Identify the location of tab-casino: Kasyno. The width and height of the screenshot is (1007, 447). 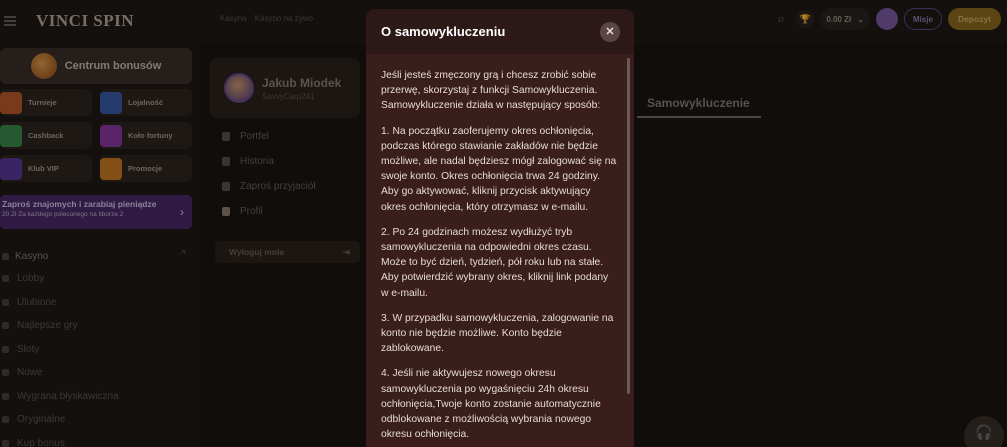
(233, 18).